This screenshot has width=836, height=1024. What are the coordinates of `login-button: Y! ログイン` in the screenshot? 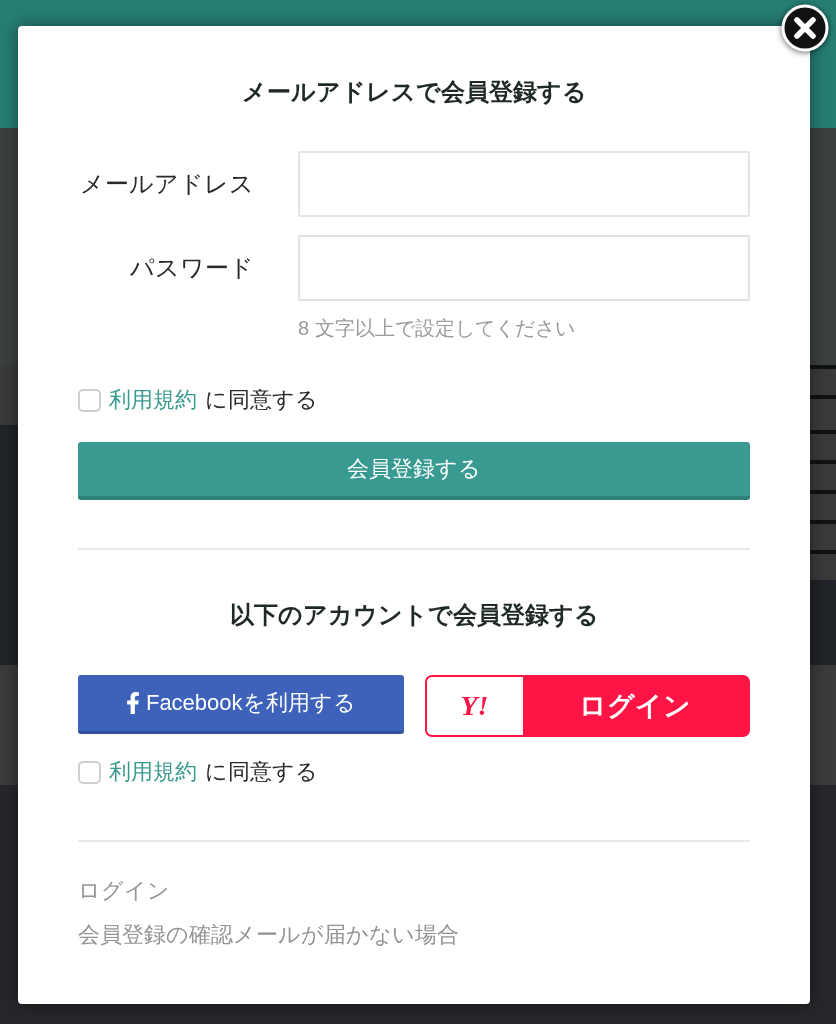 It's located at (587, 706).